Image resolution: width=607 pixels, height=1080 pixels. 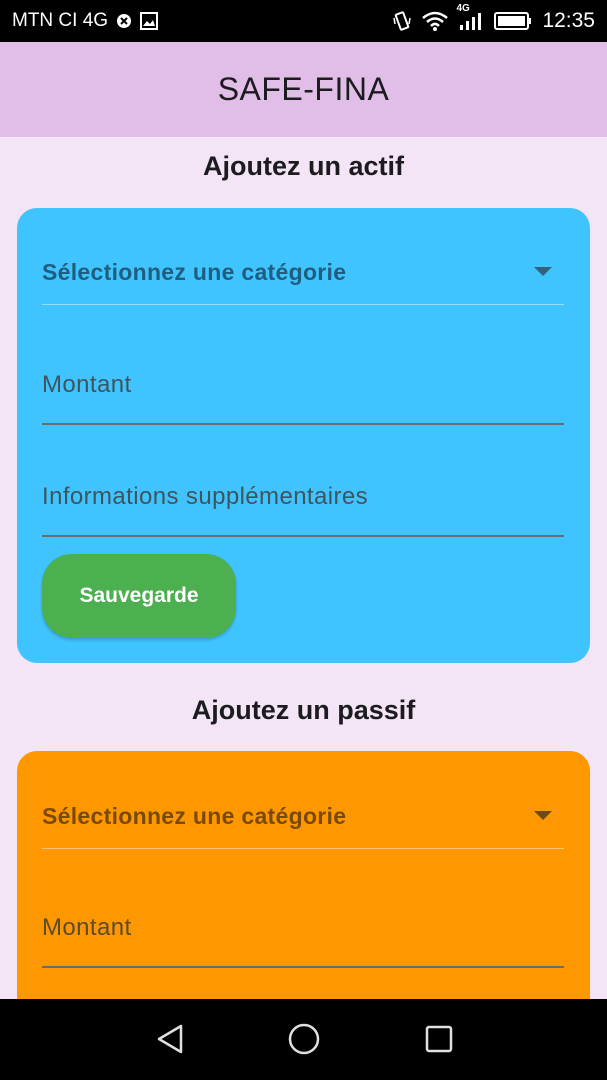 I want to click on image-icon, so click(x=149, y=21).